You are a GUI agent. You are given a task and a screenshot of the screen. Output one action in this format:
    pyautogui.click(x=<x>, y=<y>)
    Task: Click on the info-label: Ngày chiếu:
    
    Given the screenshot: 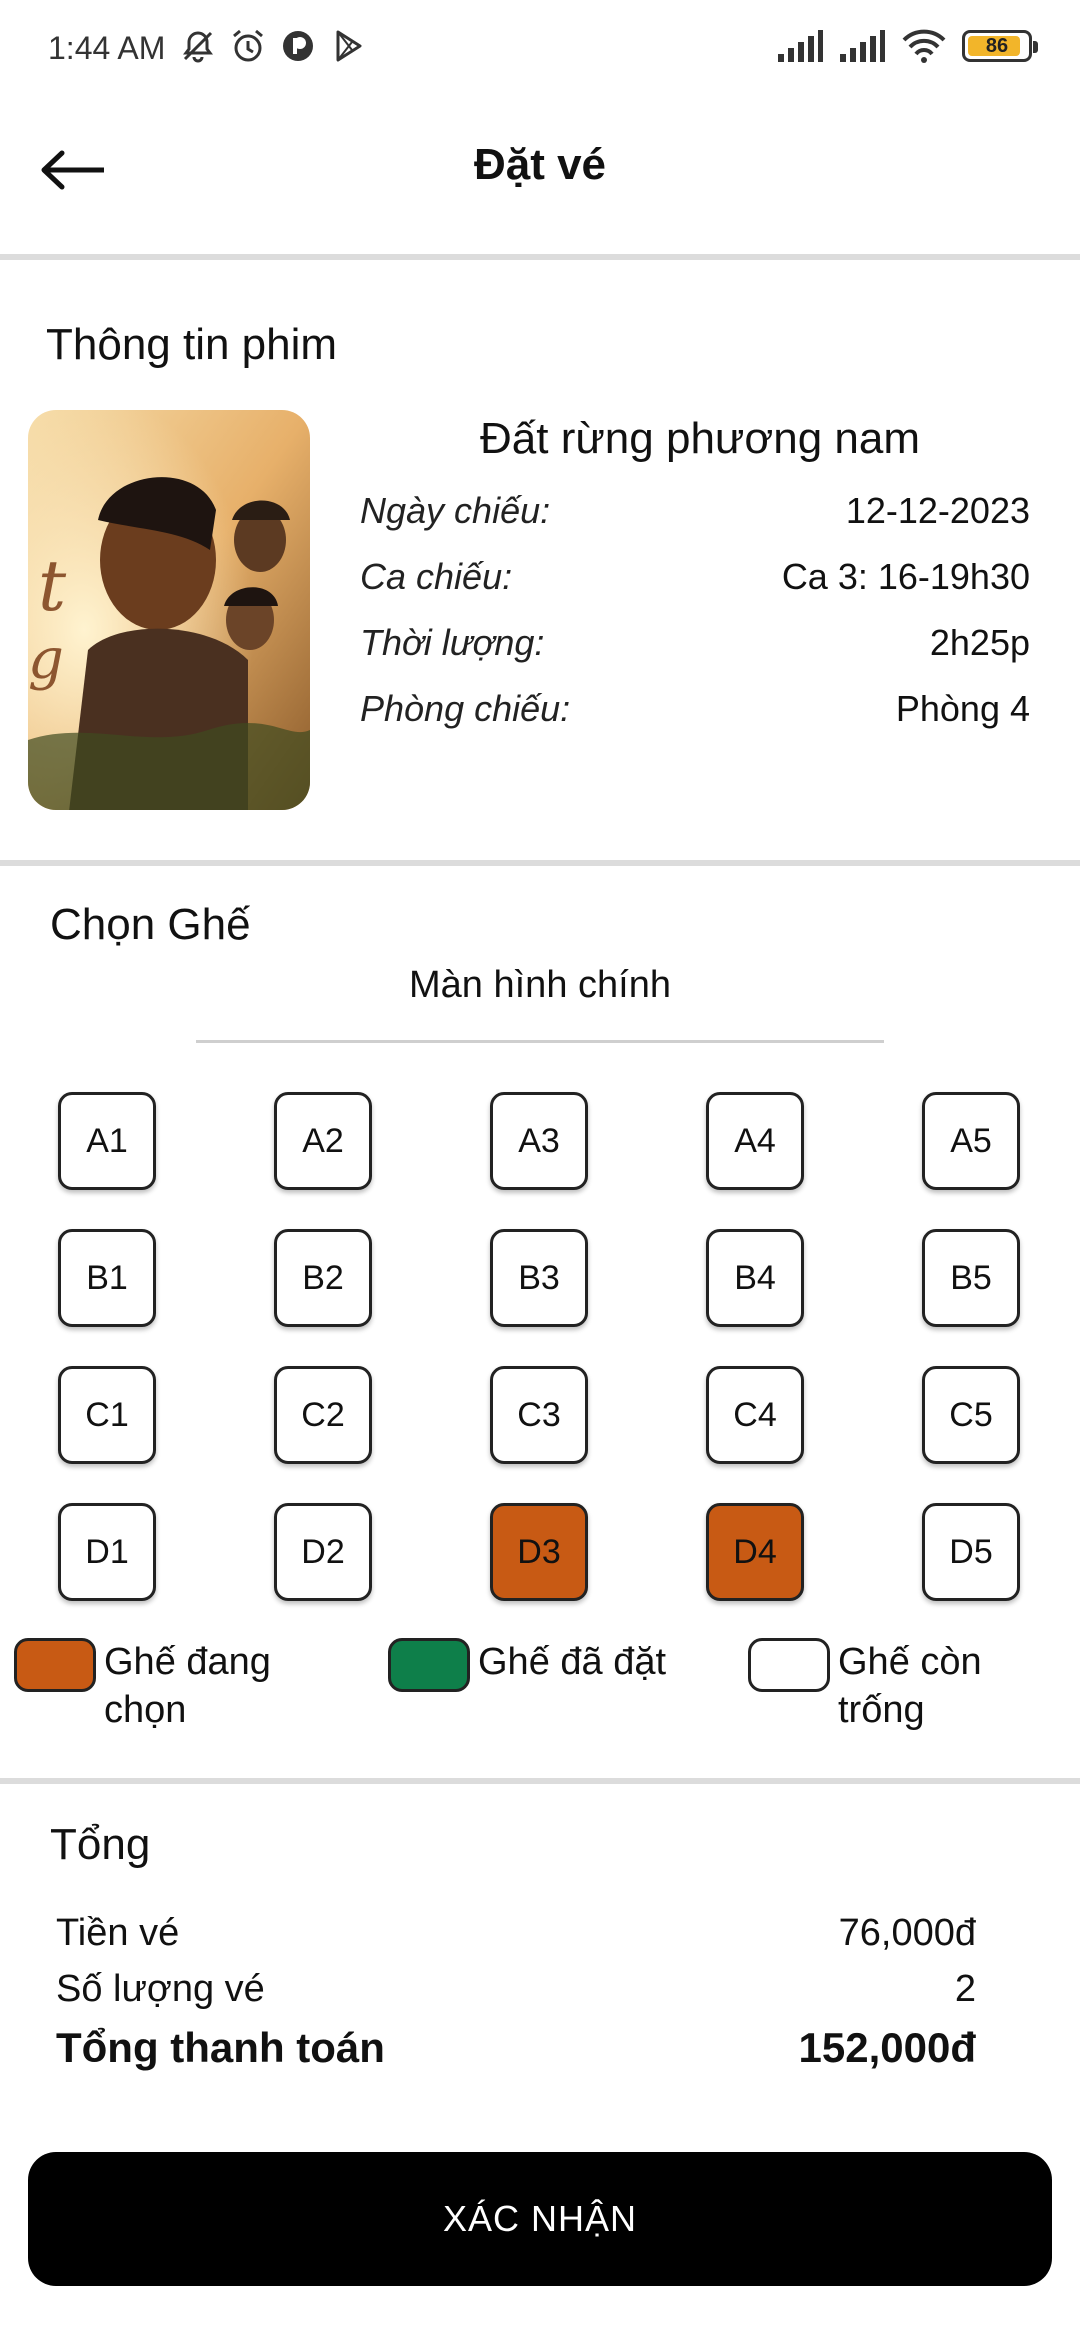 What is the action you would take?
    pyautogui.click(x=455, y=510)
    